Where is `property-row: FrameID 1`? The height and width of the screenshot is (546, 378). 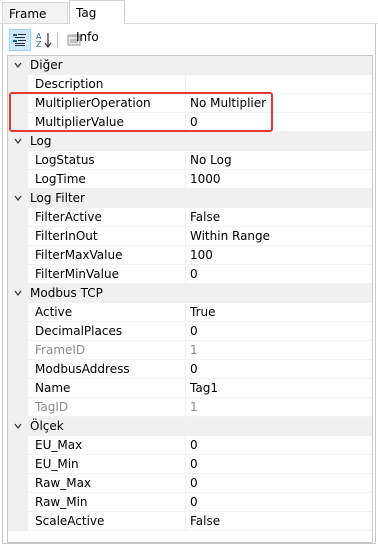
property-row: FrameID 1 is located at coordinates (190, 350).